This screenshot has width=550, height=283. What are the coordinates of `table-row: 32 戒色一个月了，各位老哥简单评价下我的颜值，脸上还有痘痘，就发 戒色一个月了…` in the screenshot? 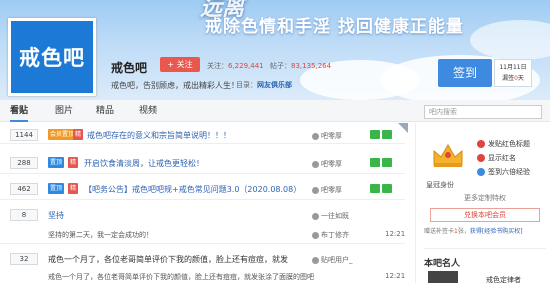 It's located at (202, 265).